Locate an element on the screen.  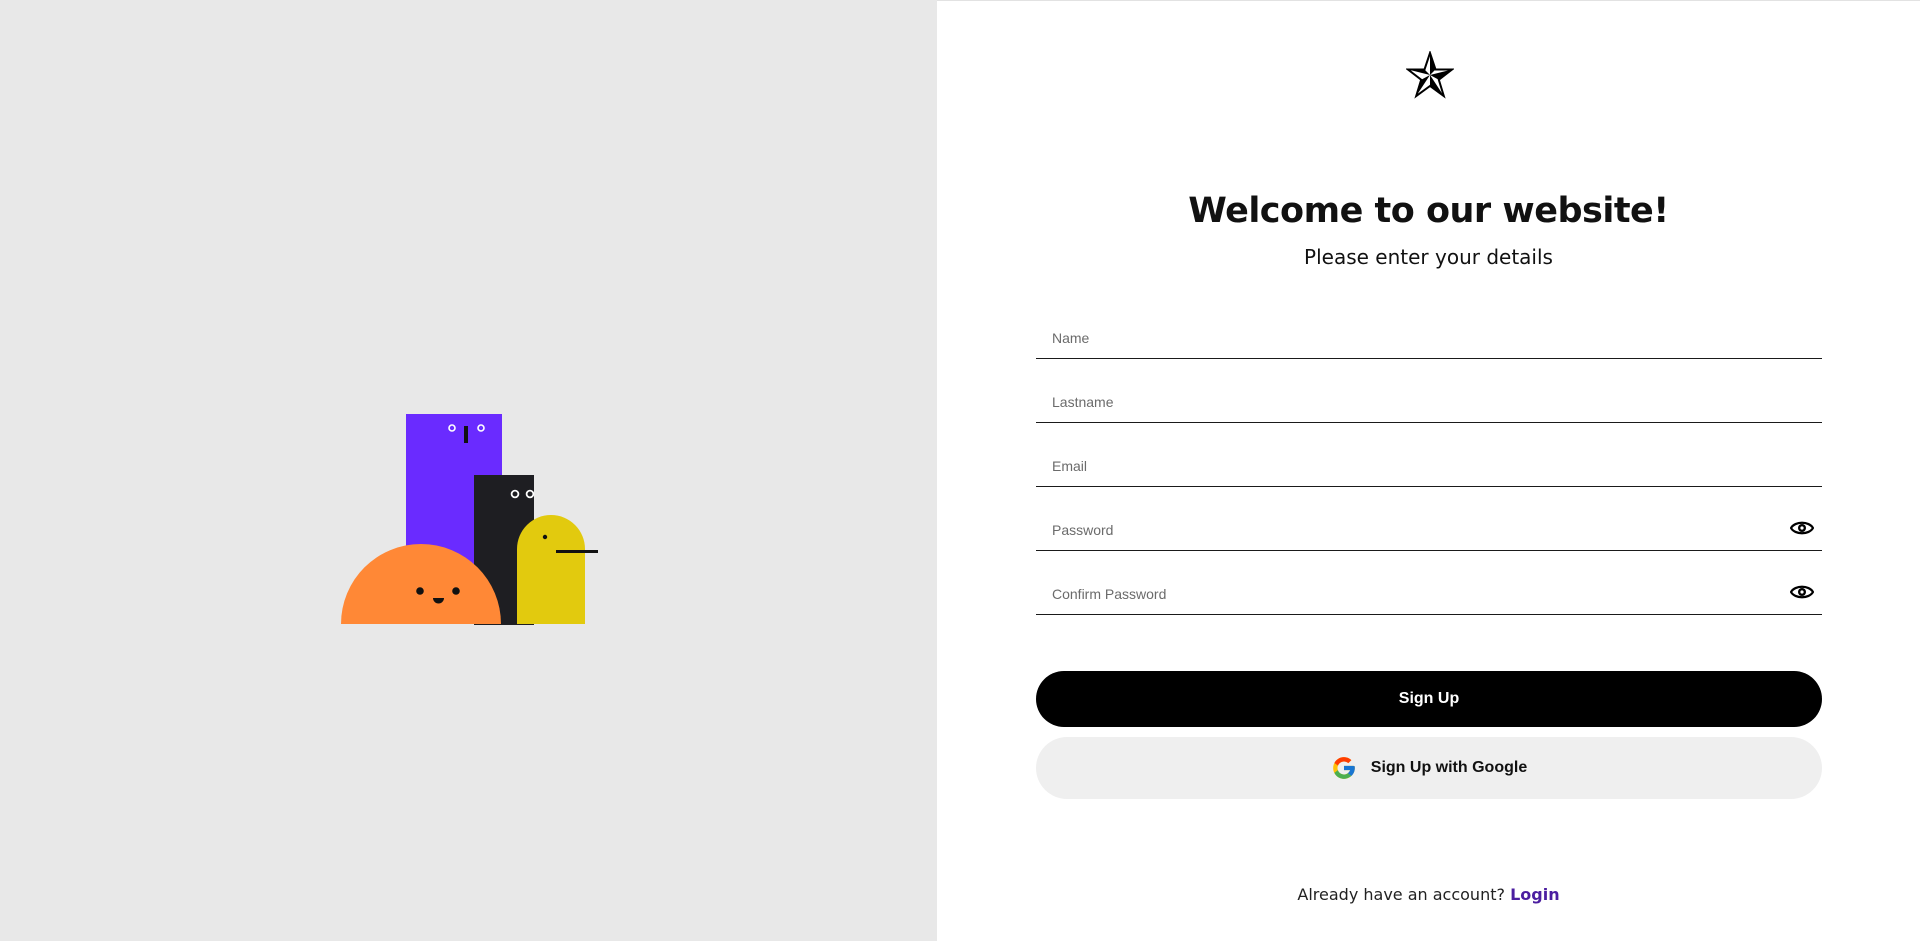
password-field is located at coordinates (1429, 523).